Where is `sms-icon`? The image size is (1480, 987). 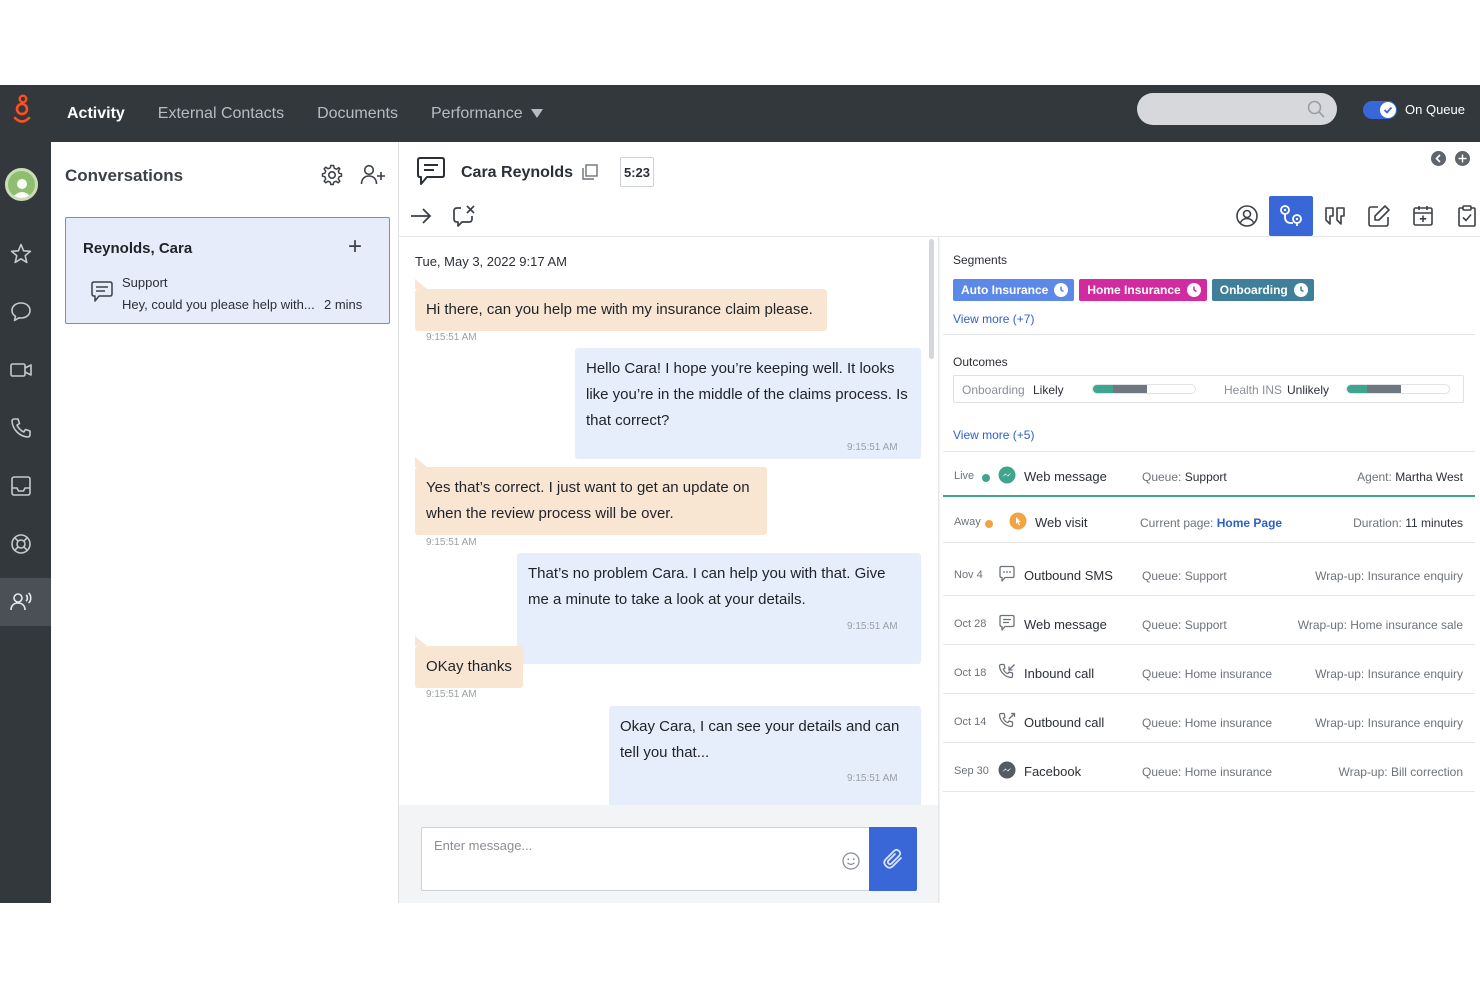 sms-icon is located at coordinates (1007, 573).